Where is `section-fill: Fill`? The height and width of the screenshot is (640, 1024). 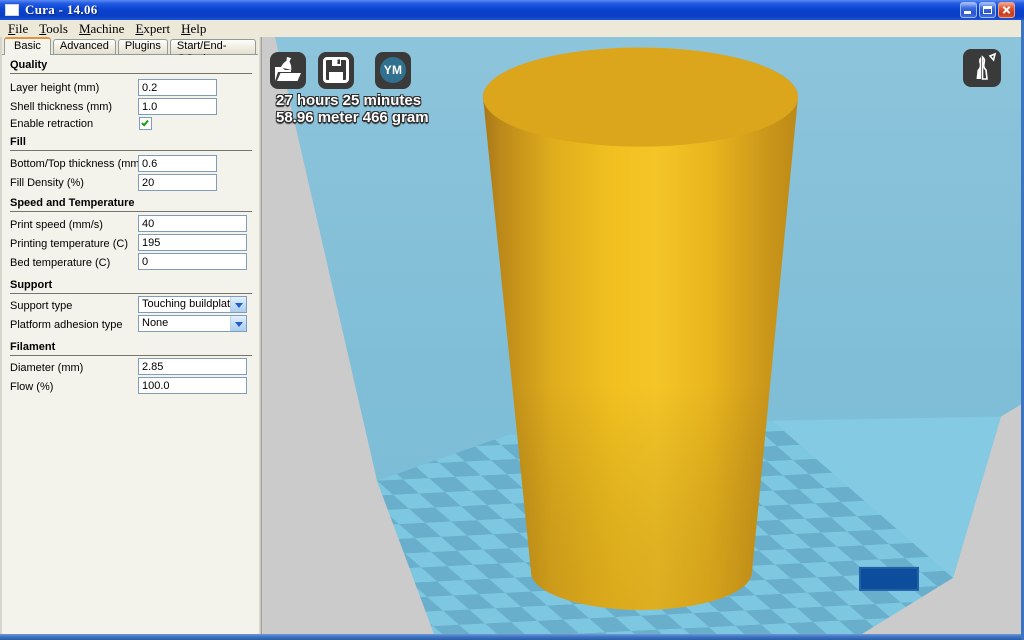 section-fill: Fill is located at coordinates (131, 143).